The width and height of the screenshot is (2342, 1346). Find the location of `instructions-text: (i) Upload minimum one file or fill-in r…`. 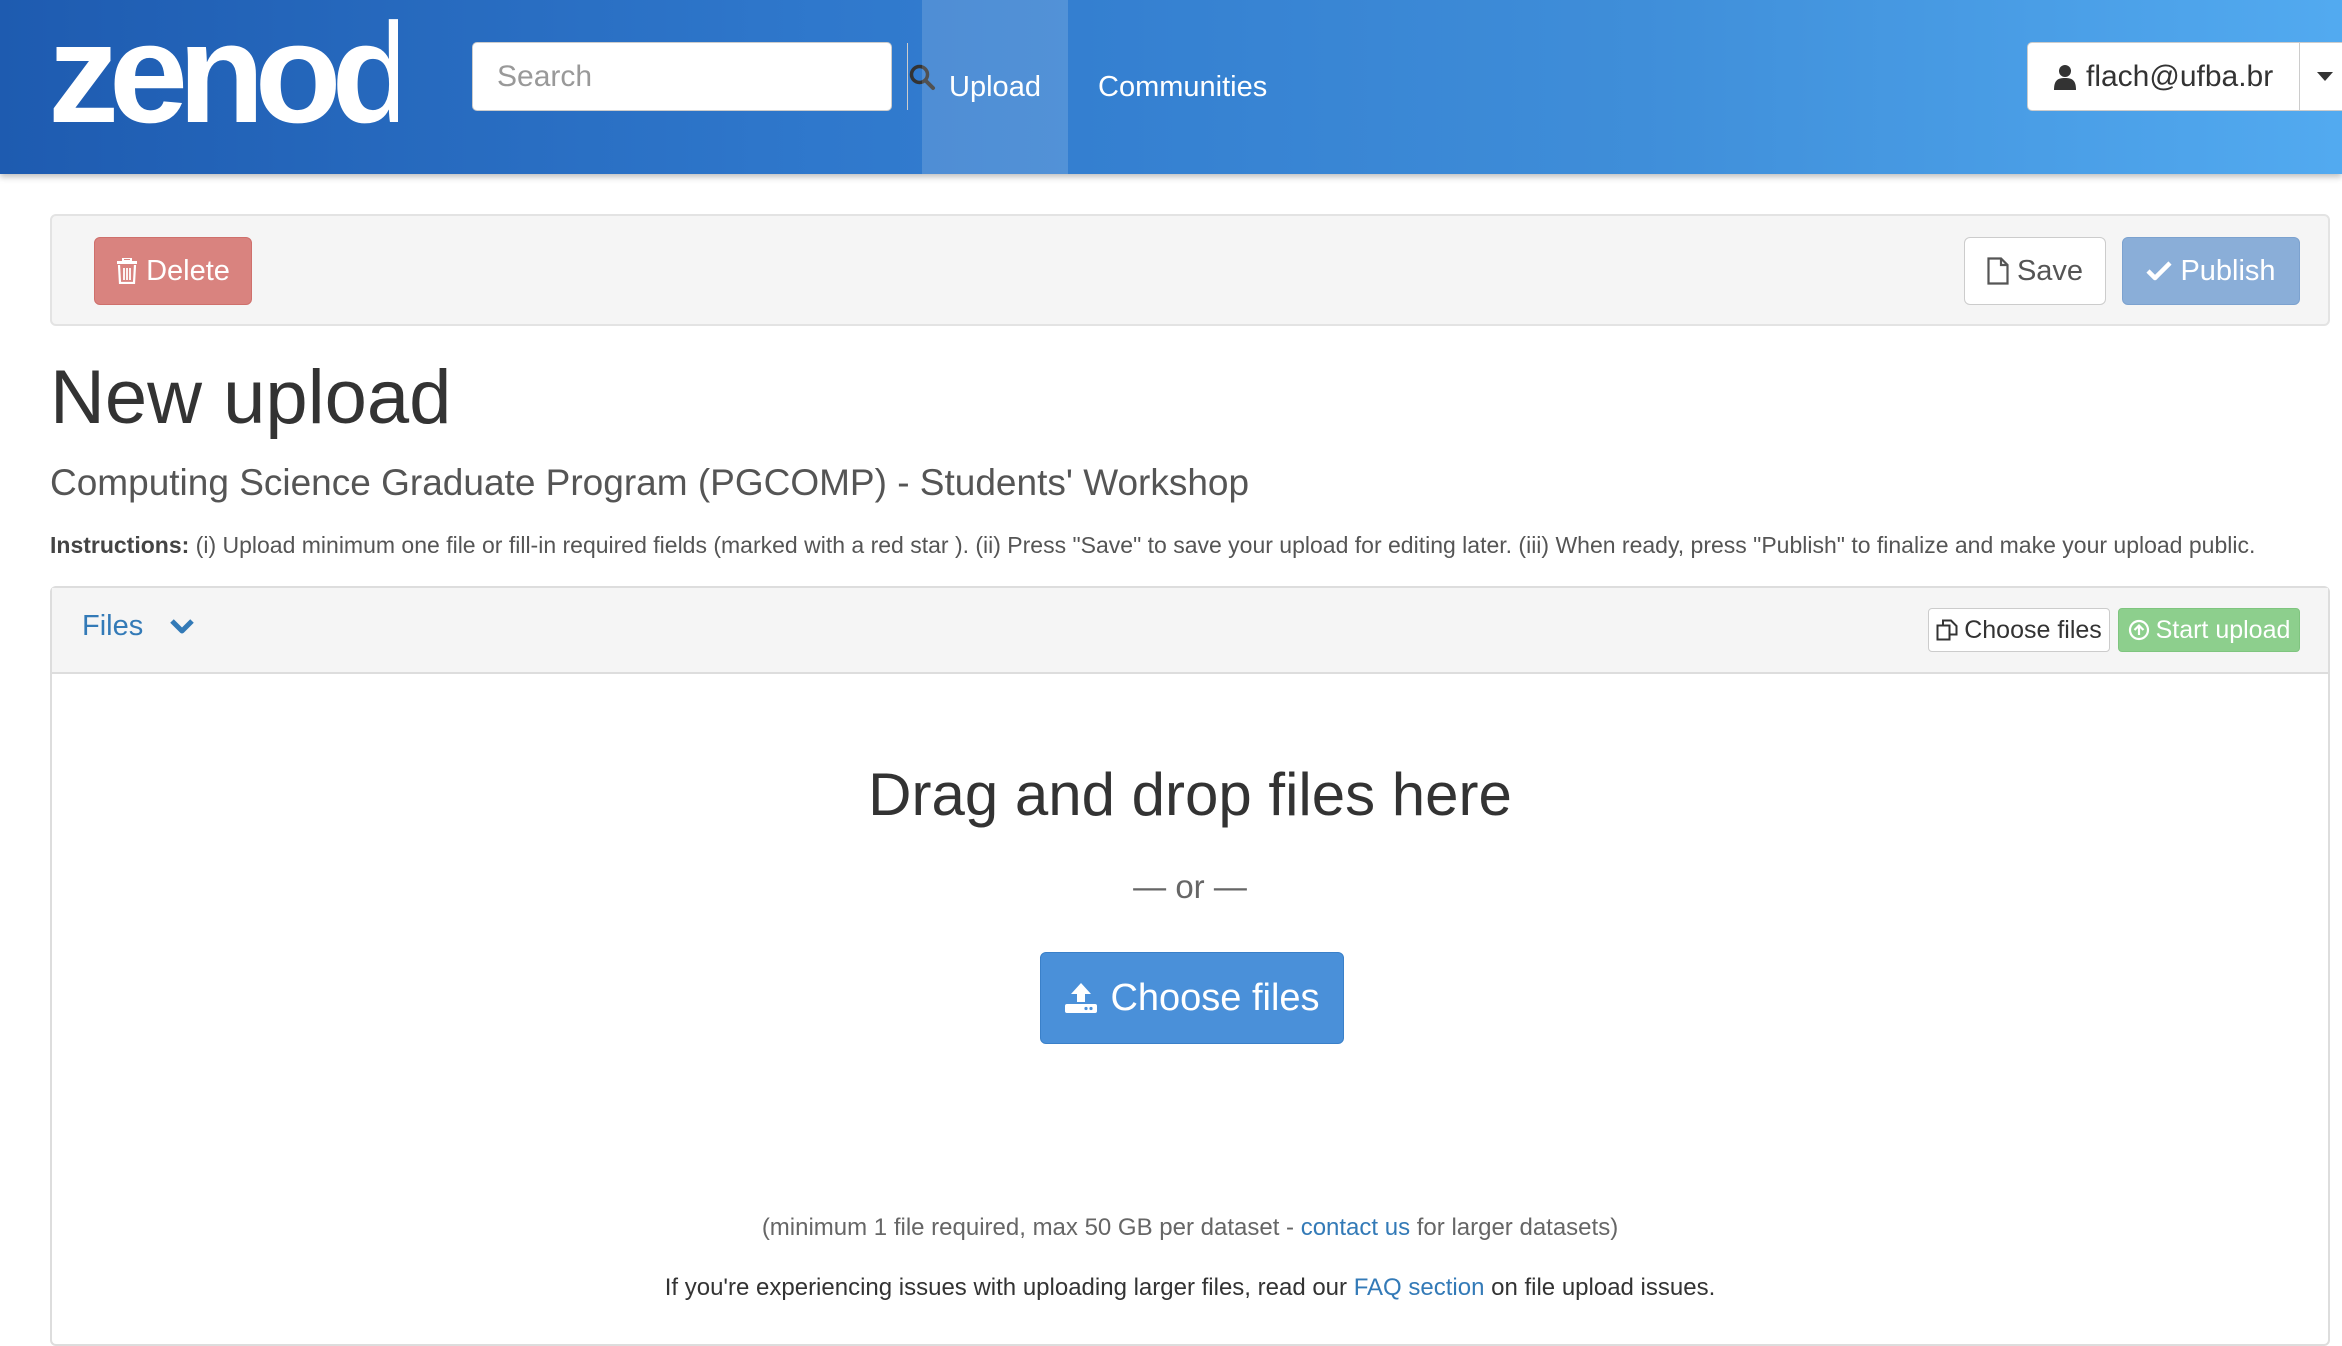

instructions-text: (i) Upload minimum one file or fill-in r… is located at coordinates (1222, 545).